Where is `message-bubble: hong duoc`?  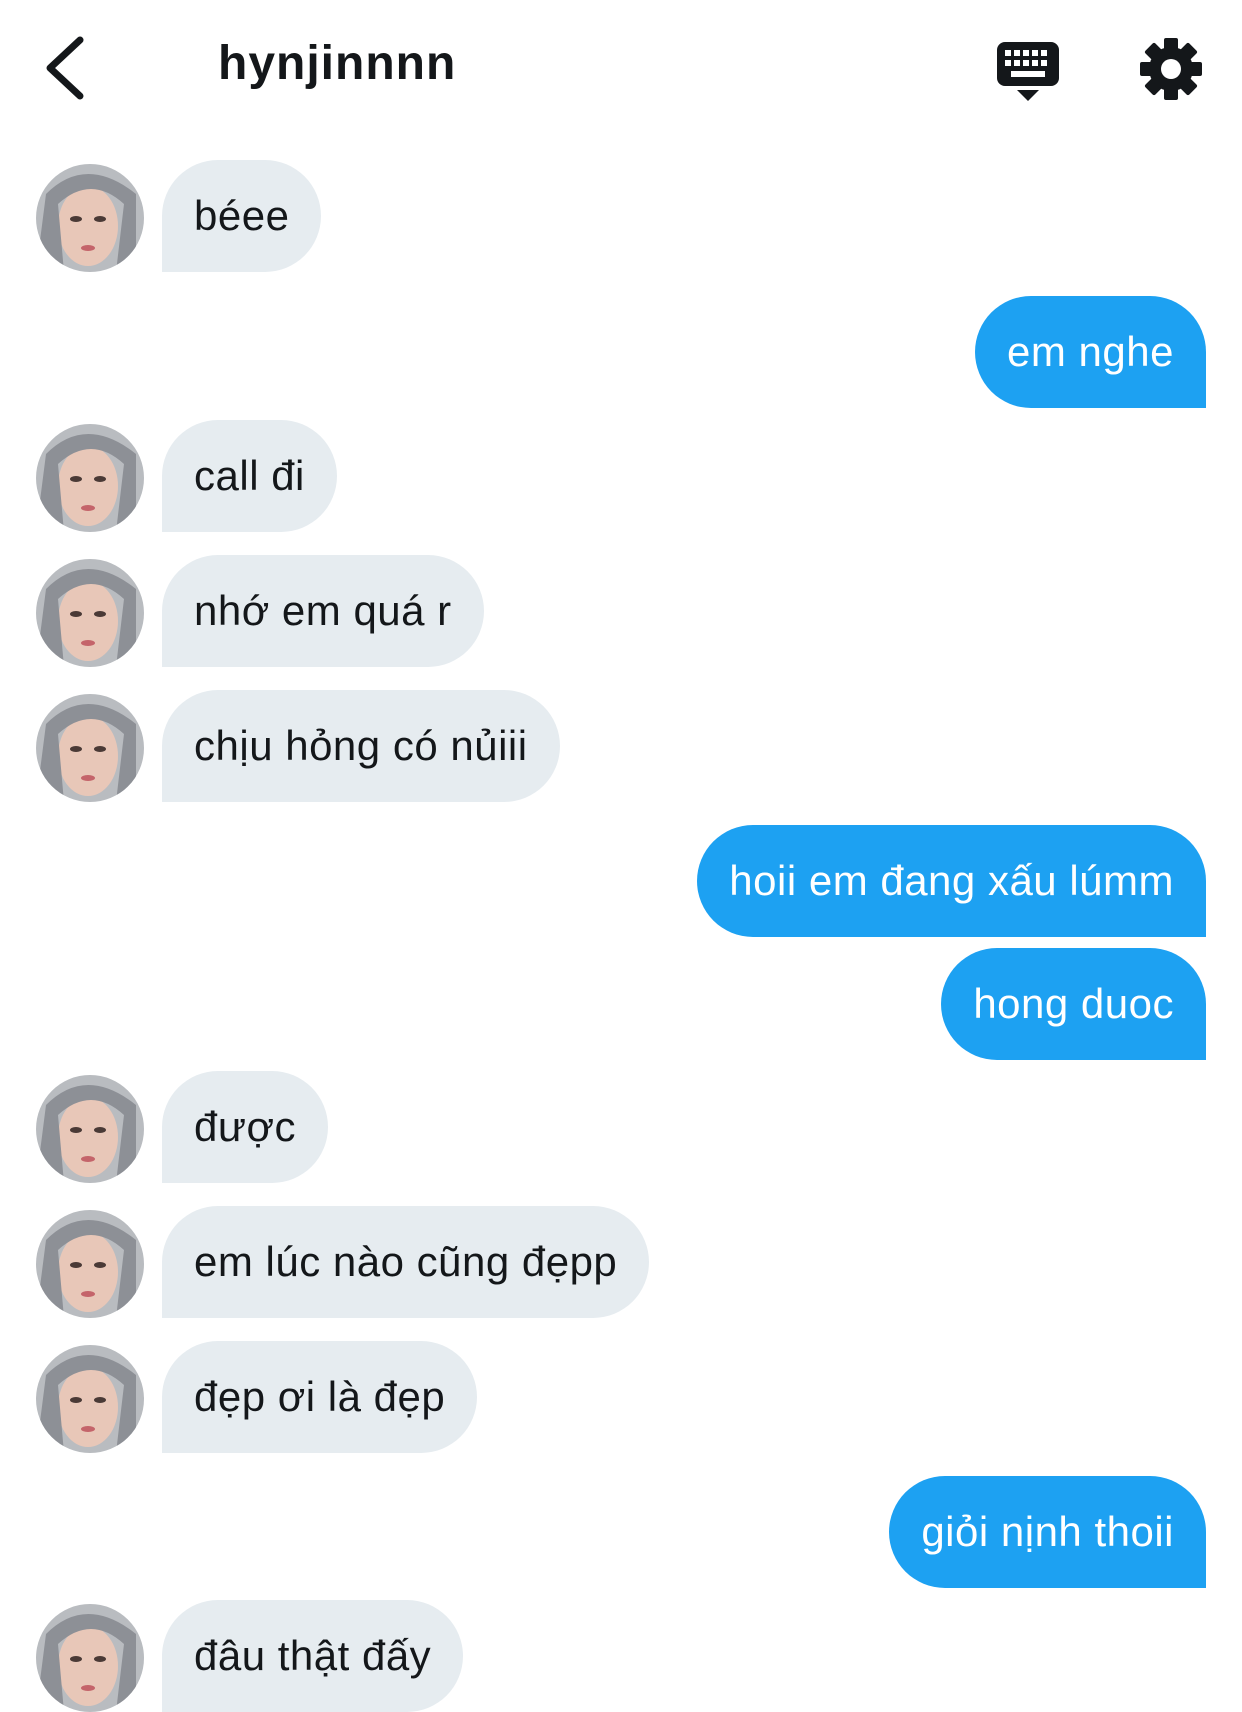
message-bubble: hong duoc is located at coordinates (1073, 1004).